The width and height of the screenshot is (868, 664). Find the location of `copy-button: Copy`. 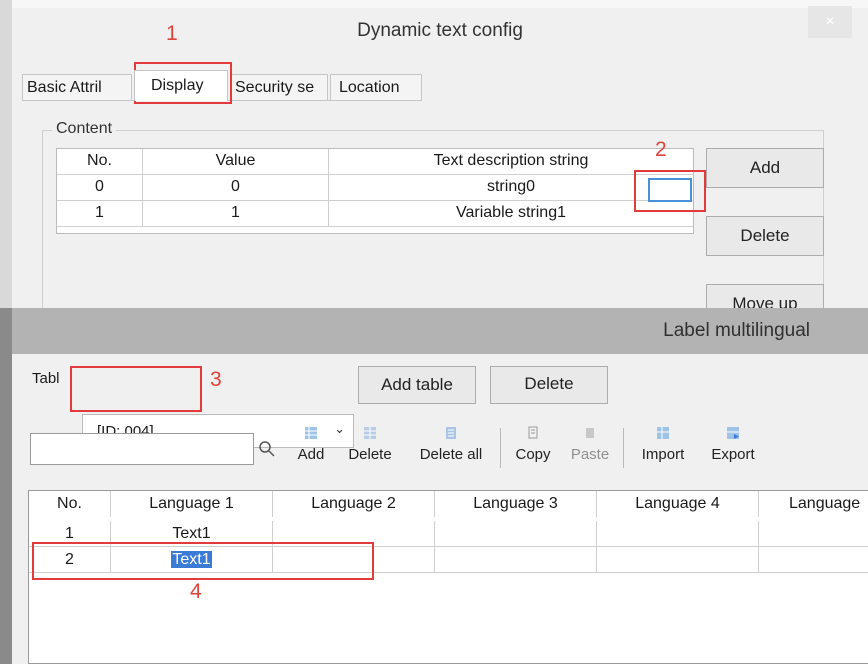

copy-button: Copy is located at coordinates (533, 449).